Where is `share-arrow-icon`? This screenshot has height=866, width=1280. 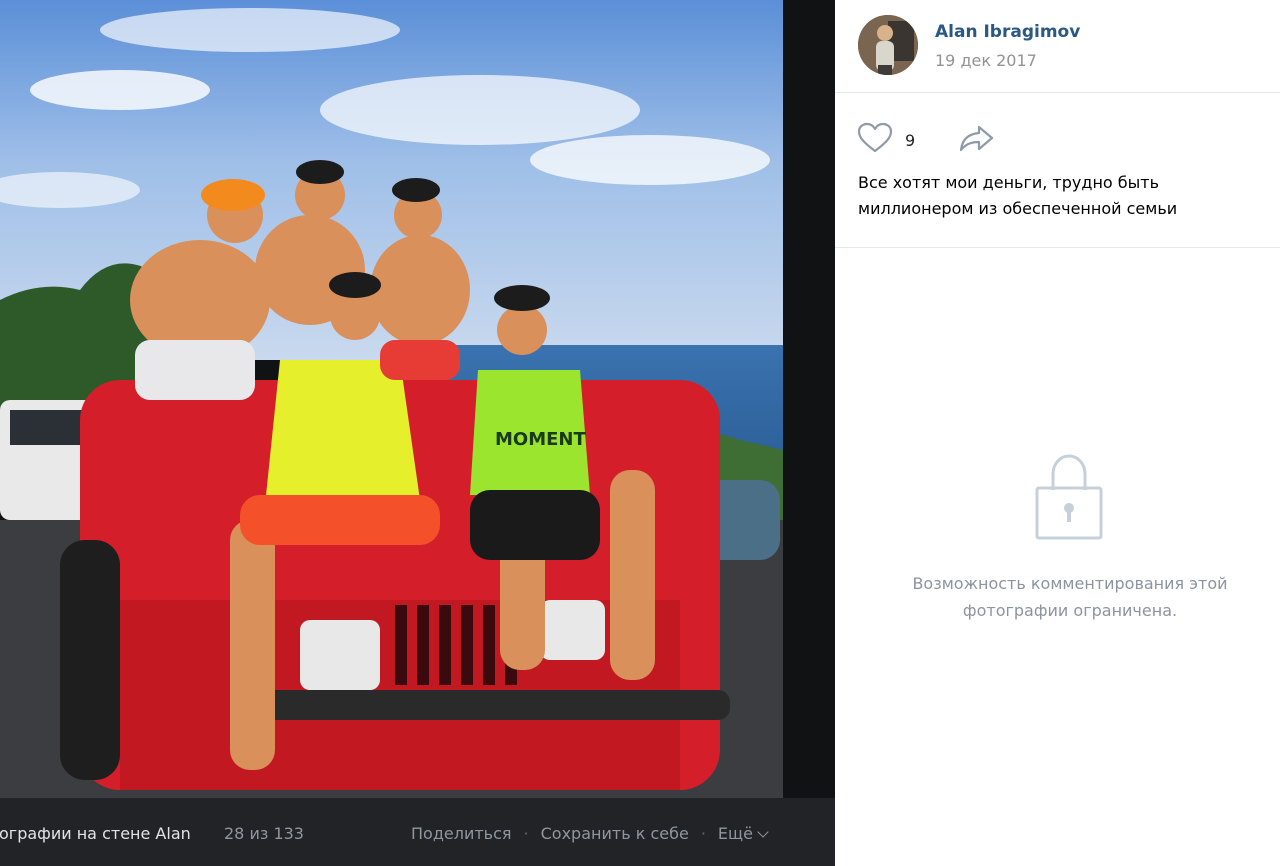
share-arrow-icon is located at coordinates (977, 140).